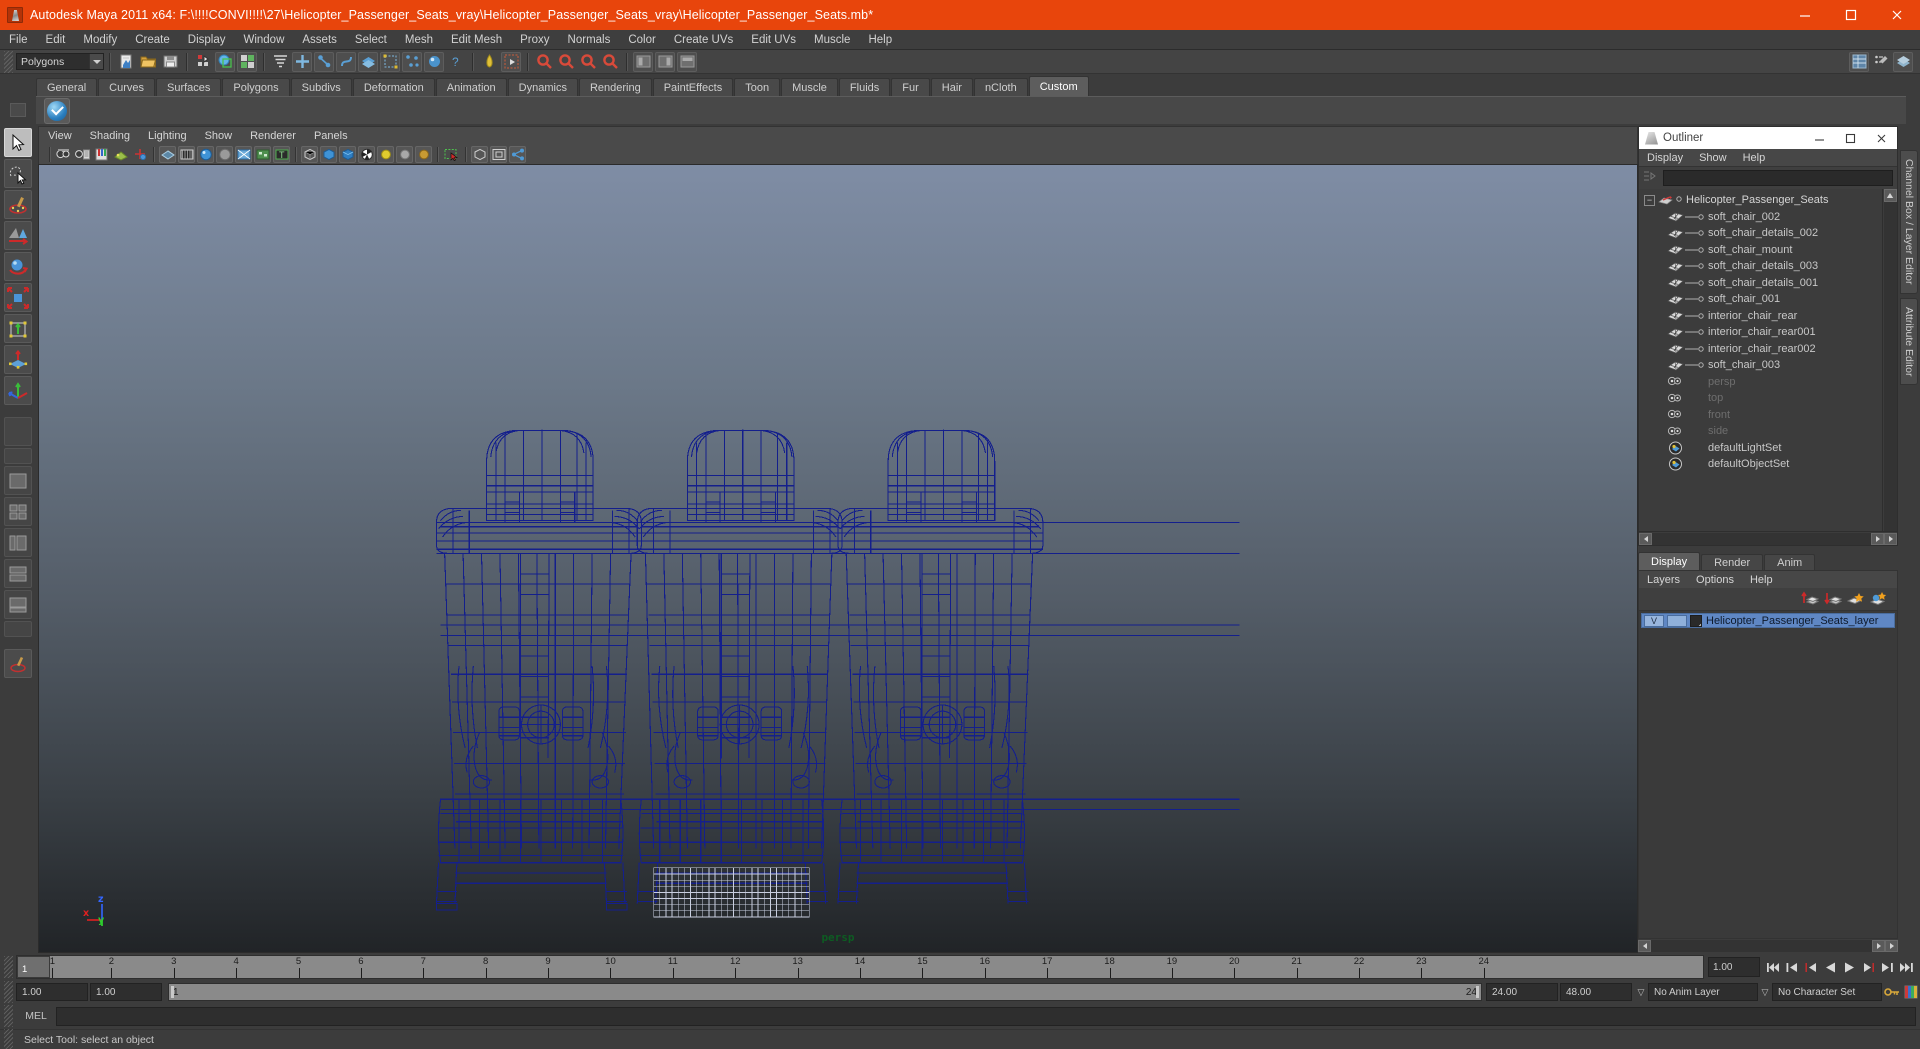 This screenshot has width=1920, height=1049. I want to click on shaded-wireframe-icon, so click(243, 154).